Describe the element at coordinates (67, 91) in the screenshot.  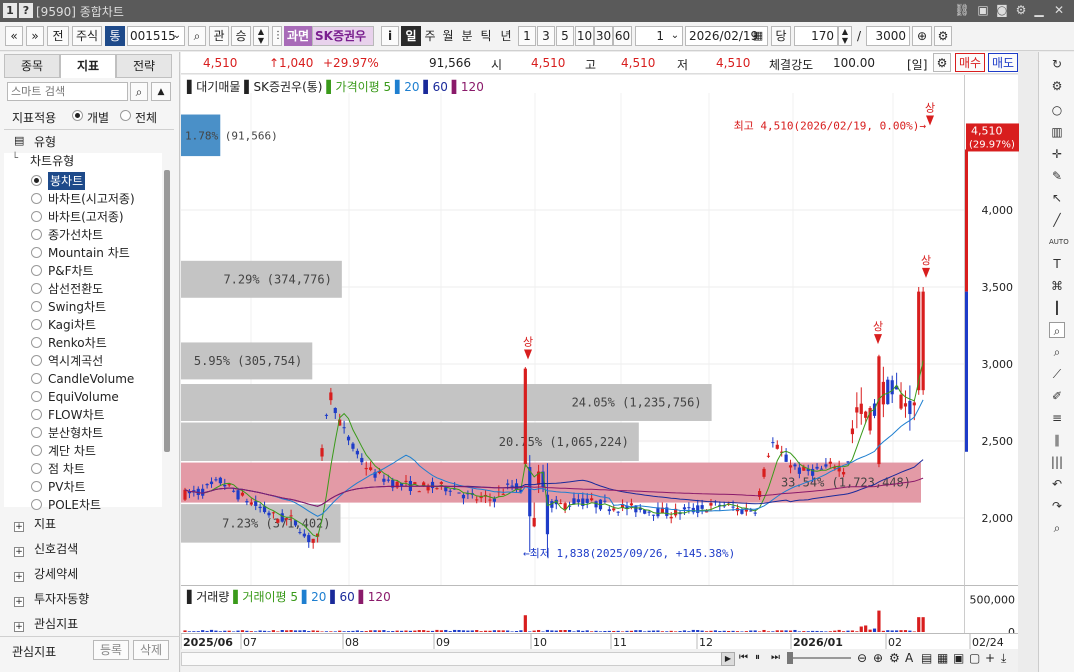
I see `smart-search-input` at that location.